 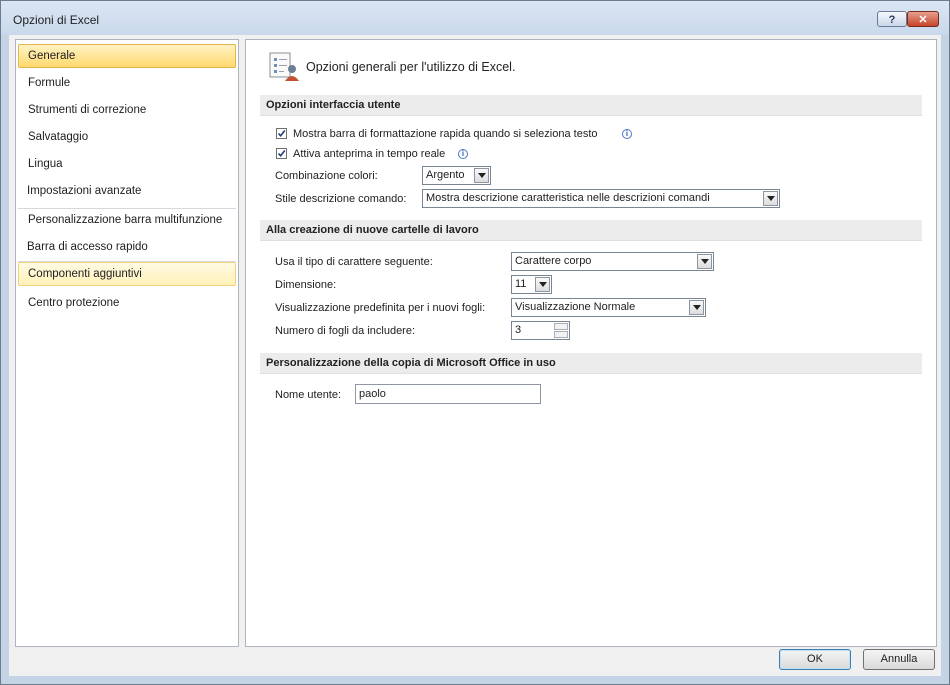 I want to click on color-scheme-value: Argento, so click(x=445, y=175).